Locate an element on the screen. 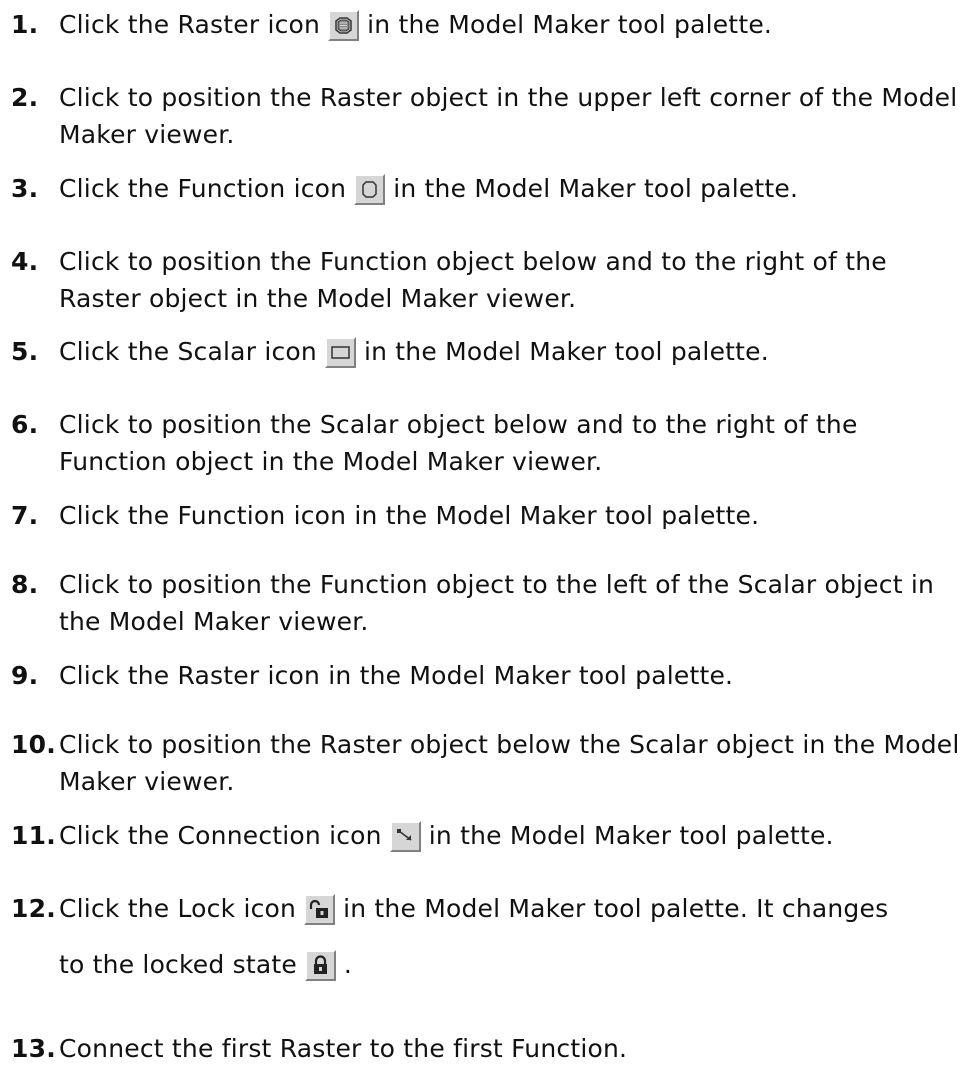  step-text: . is located at coordinates (348, 964).